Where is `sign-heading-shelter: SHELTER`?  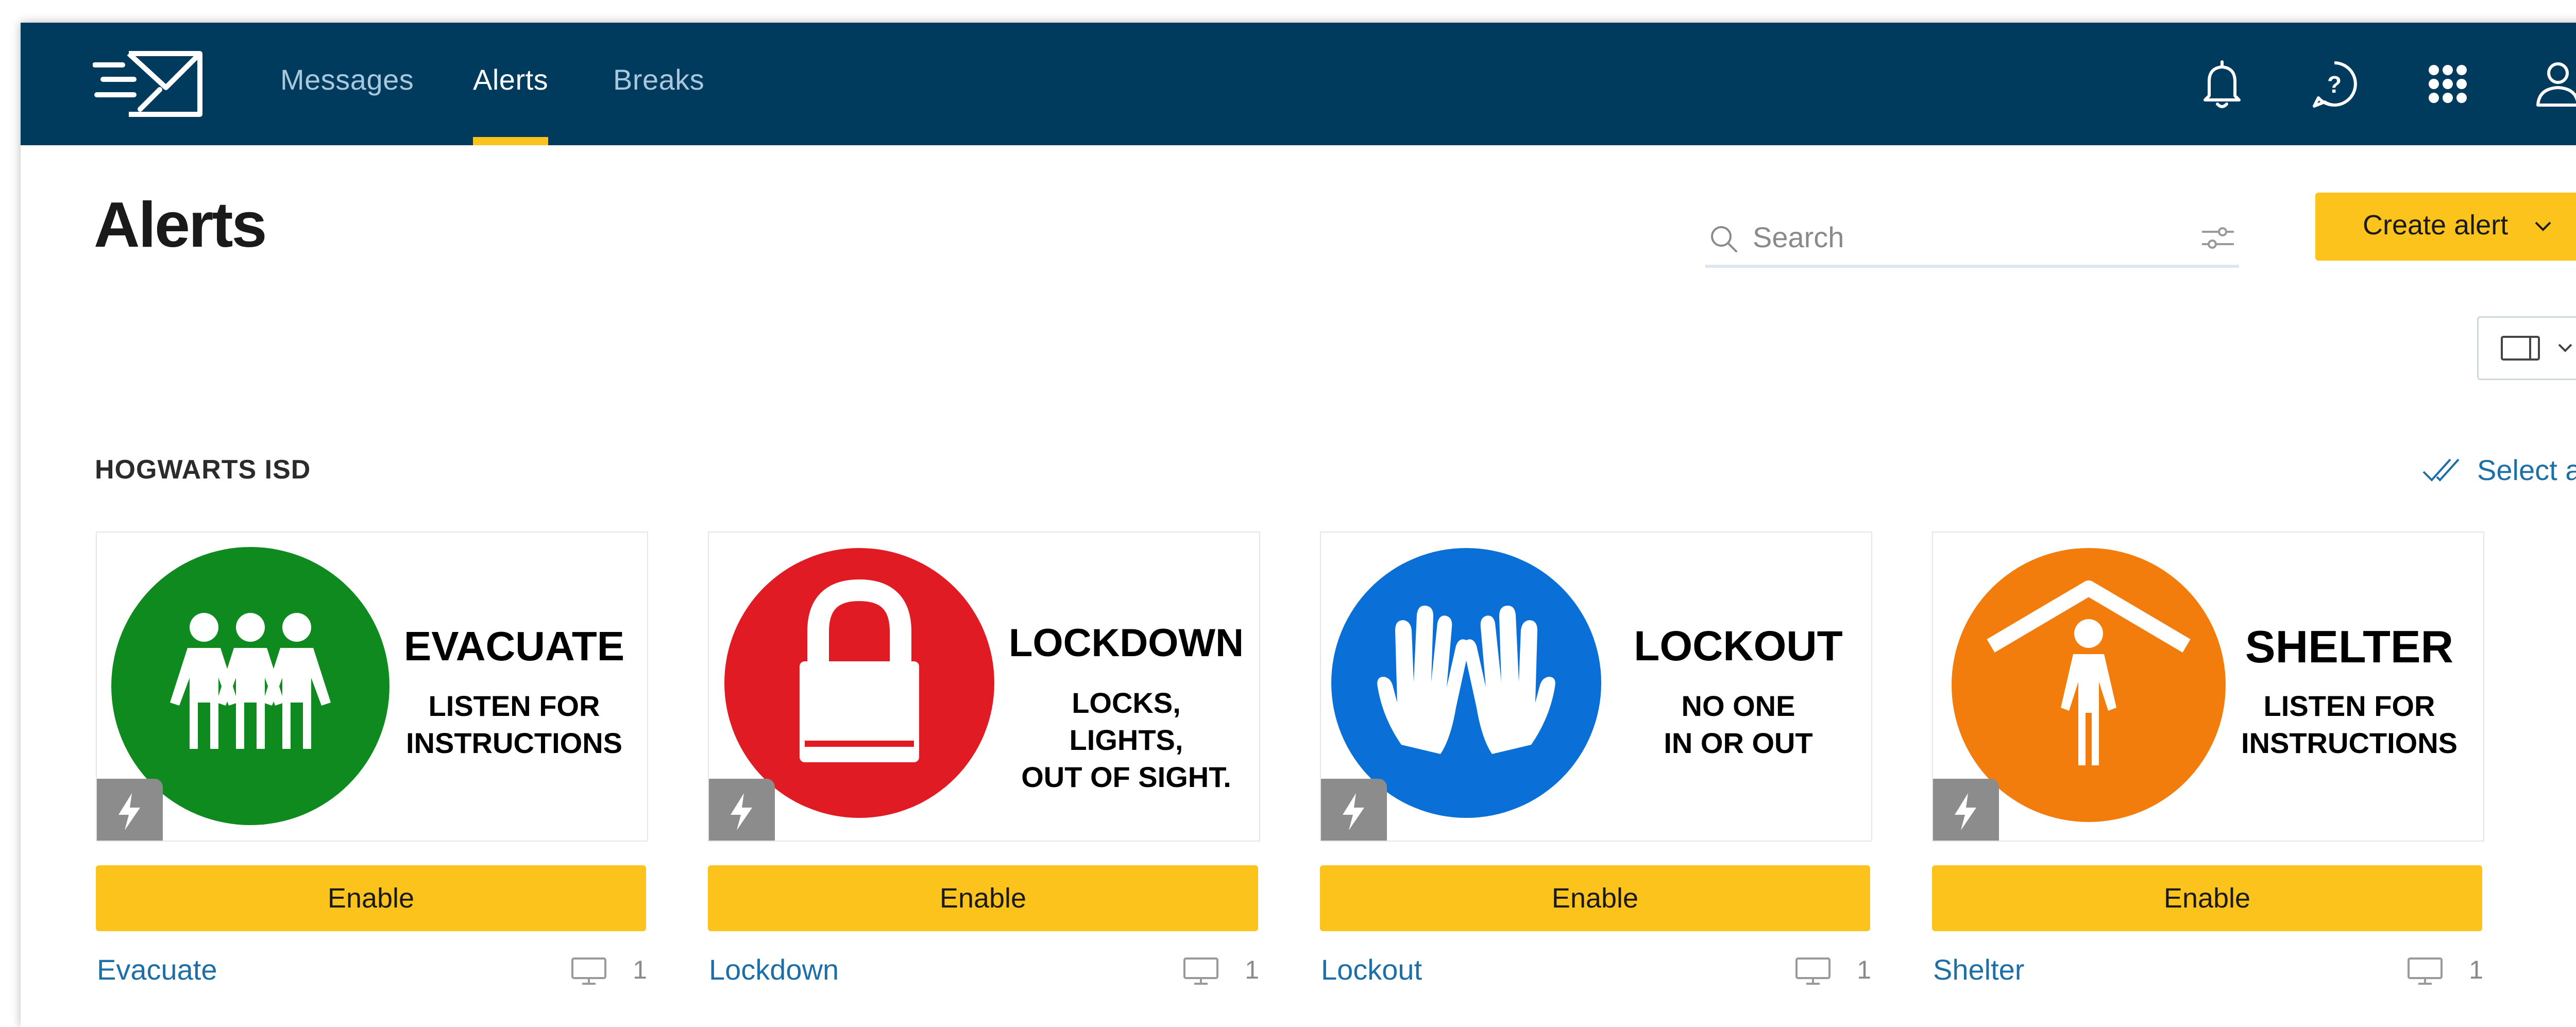
sign-heading-shelter: SHELTER is located at coordinates (2349, 647).